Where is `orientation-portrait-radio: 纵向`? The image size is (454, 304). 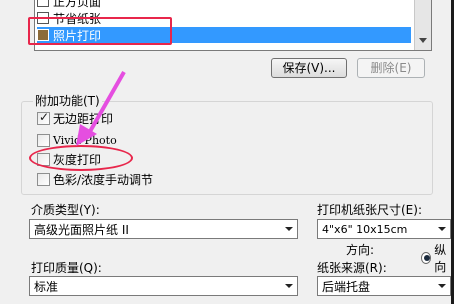
orientation-portrait-radio: 纵向 is located at coordinates (437, 258).